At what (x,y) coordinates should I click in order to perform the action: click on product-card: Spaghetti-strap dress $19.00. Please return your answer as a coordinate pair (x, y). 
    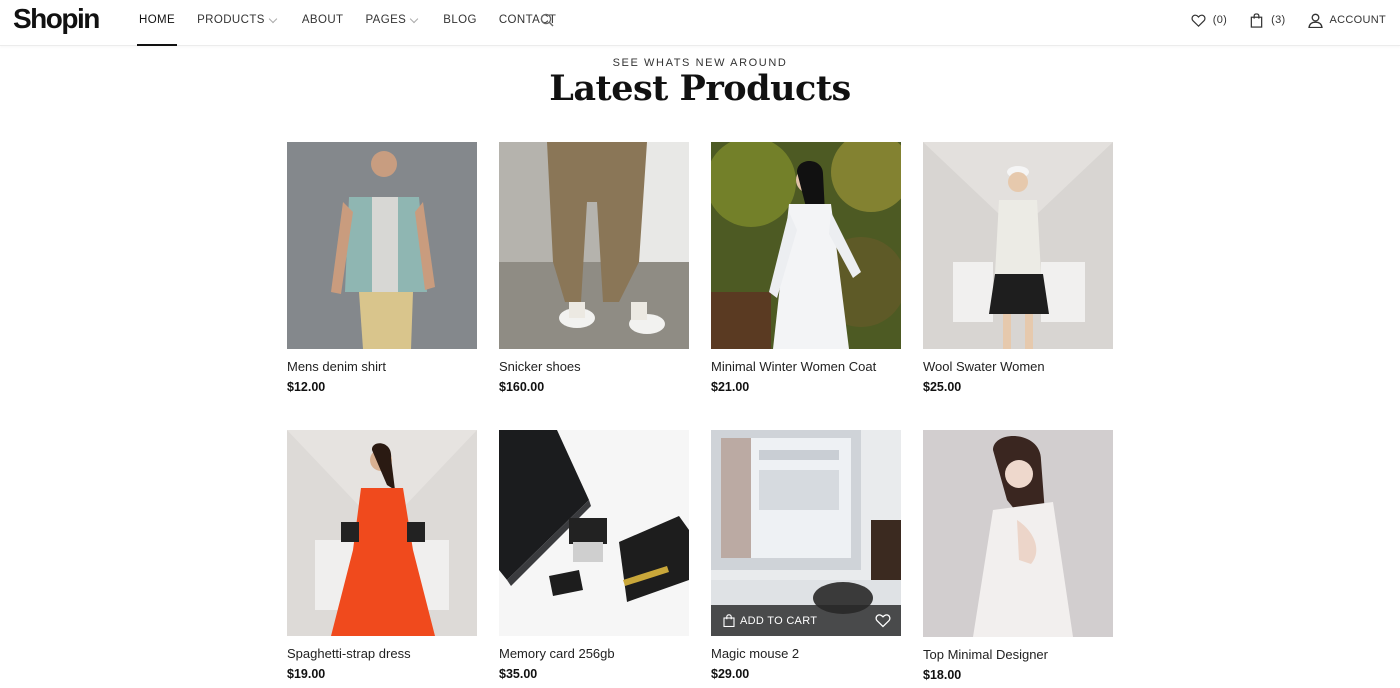
    Looking at the image, I should click on (382, 555).